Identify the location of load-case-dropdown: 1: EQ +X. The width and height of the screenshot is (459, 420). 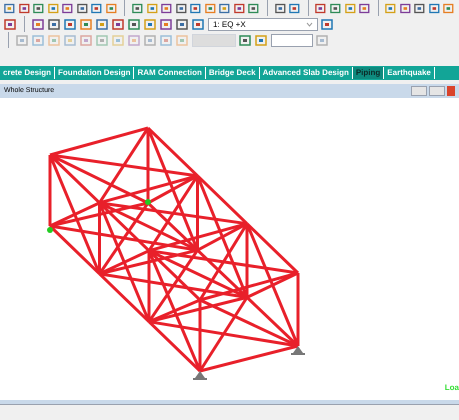
(263, 24).